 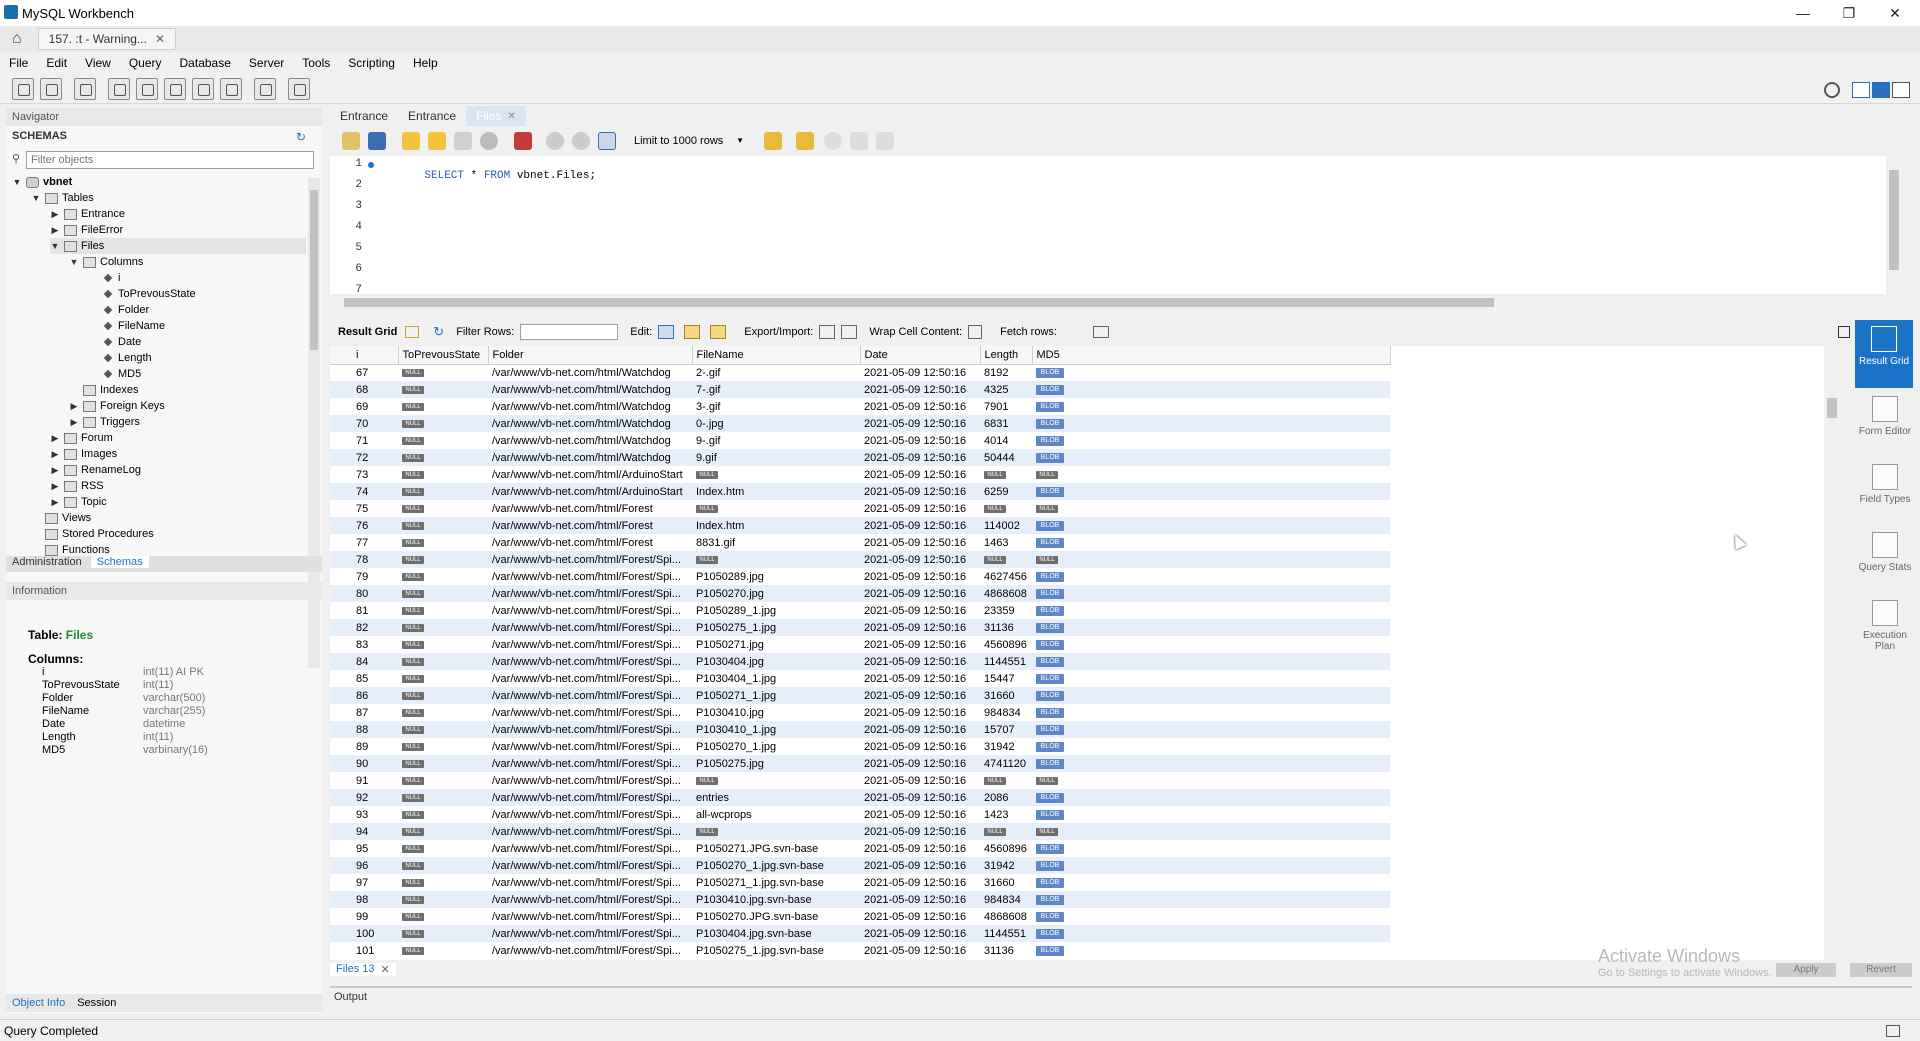 I want to click on cell-filename: Index.htm, so click(x=776, y=491).